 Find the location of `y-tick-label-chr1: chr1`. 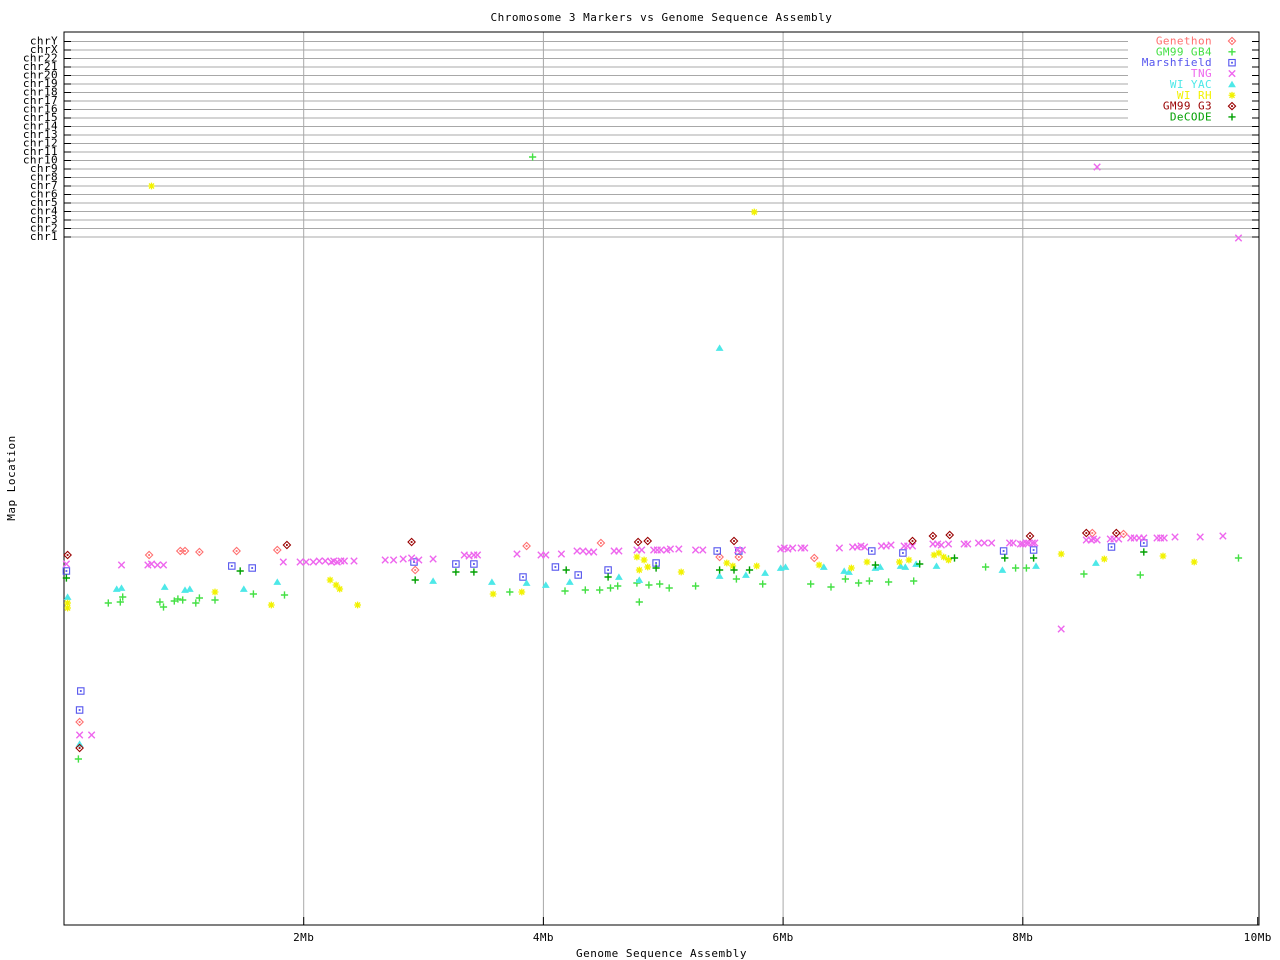

y-tick-label-chr1: chr1 is located at coordinates (44, 236).